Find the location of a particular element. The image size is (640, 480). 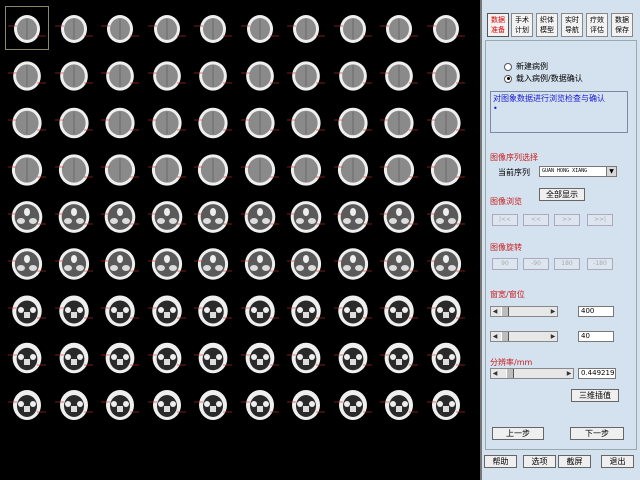

window-width-field: 400 is located at coordinates (596, 311).